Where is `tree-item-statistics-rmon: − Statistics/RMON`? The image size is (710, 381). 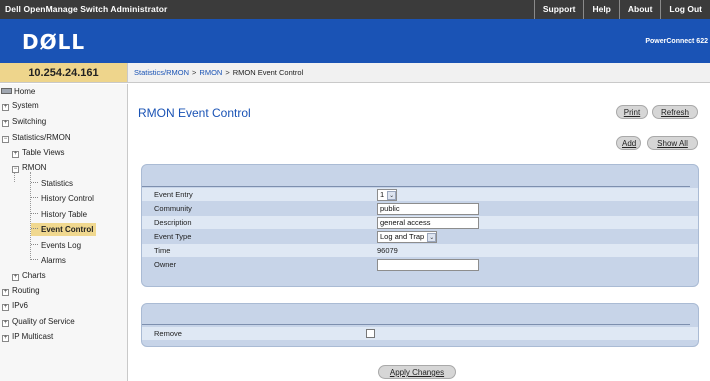
tree-item-statistics-rmon: − Statistics/RMON is located at coordinates (36, 137).